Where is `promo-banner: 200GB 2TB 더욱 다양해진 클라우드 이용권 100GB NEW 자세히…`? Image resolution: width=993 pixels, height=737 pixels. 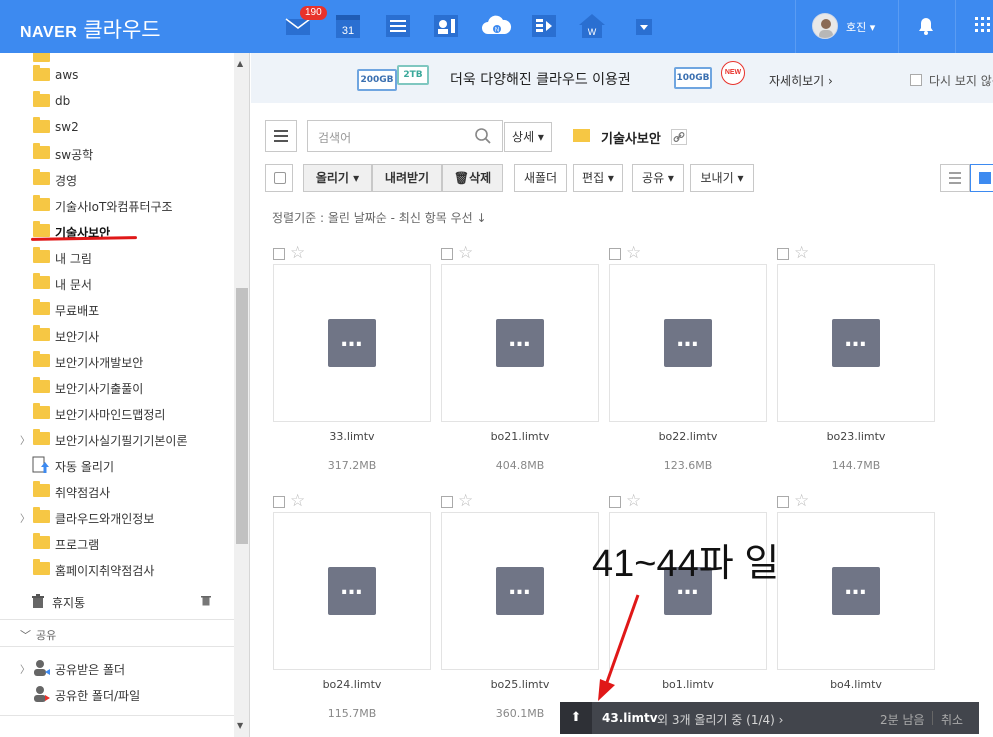
promo-banner: 200GB 2TB 더욱 다양해진 클라우드 이용권 100GB NEW 자세히… is located at coordinates (622, 78).